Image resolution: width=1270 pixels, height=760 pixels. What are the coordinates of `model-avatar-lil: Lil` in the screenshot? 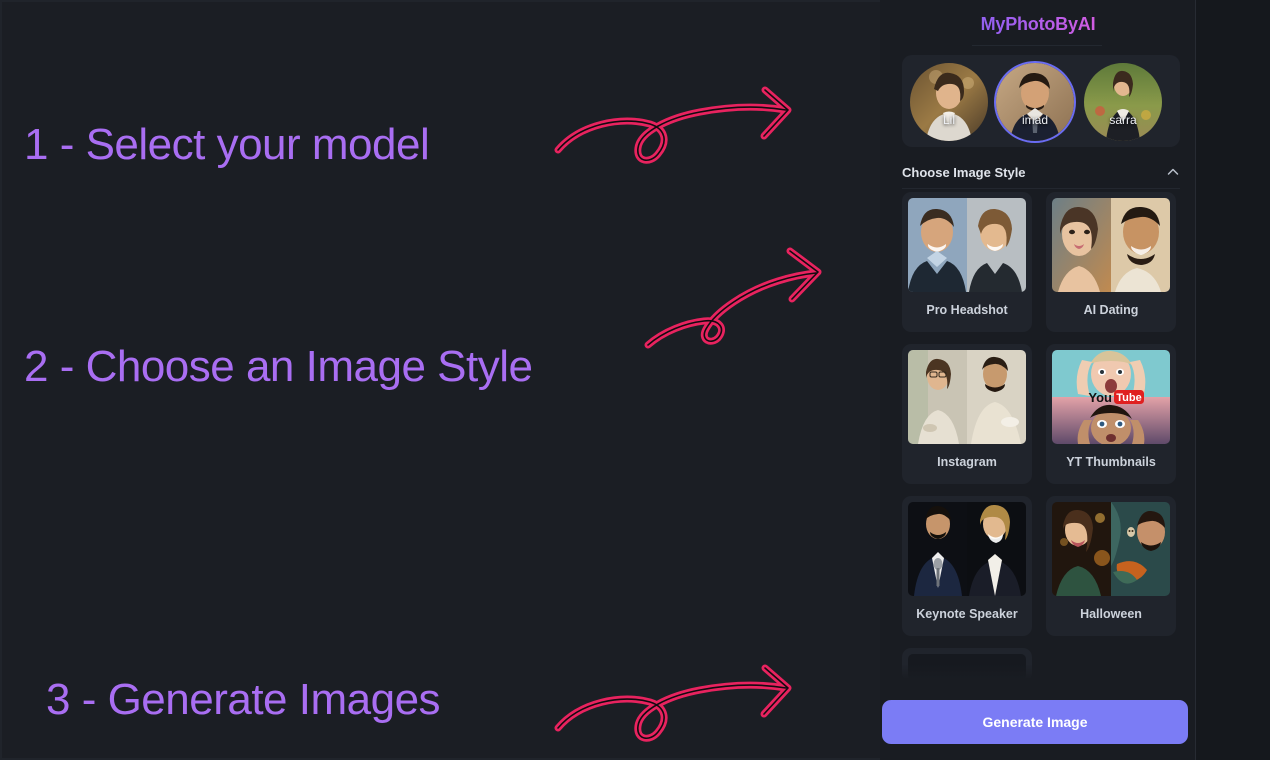 It's located at (949, 102).